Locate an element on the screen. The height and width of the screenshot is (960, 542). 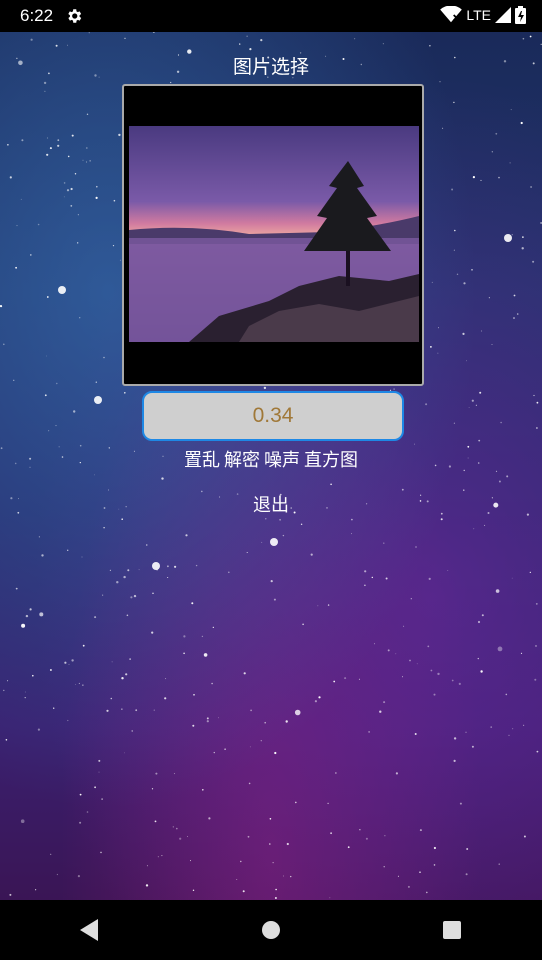
scramble-button: 置乱 is located at coordinates (202, 460).